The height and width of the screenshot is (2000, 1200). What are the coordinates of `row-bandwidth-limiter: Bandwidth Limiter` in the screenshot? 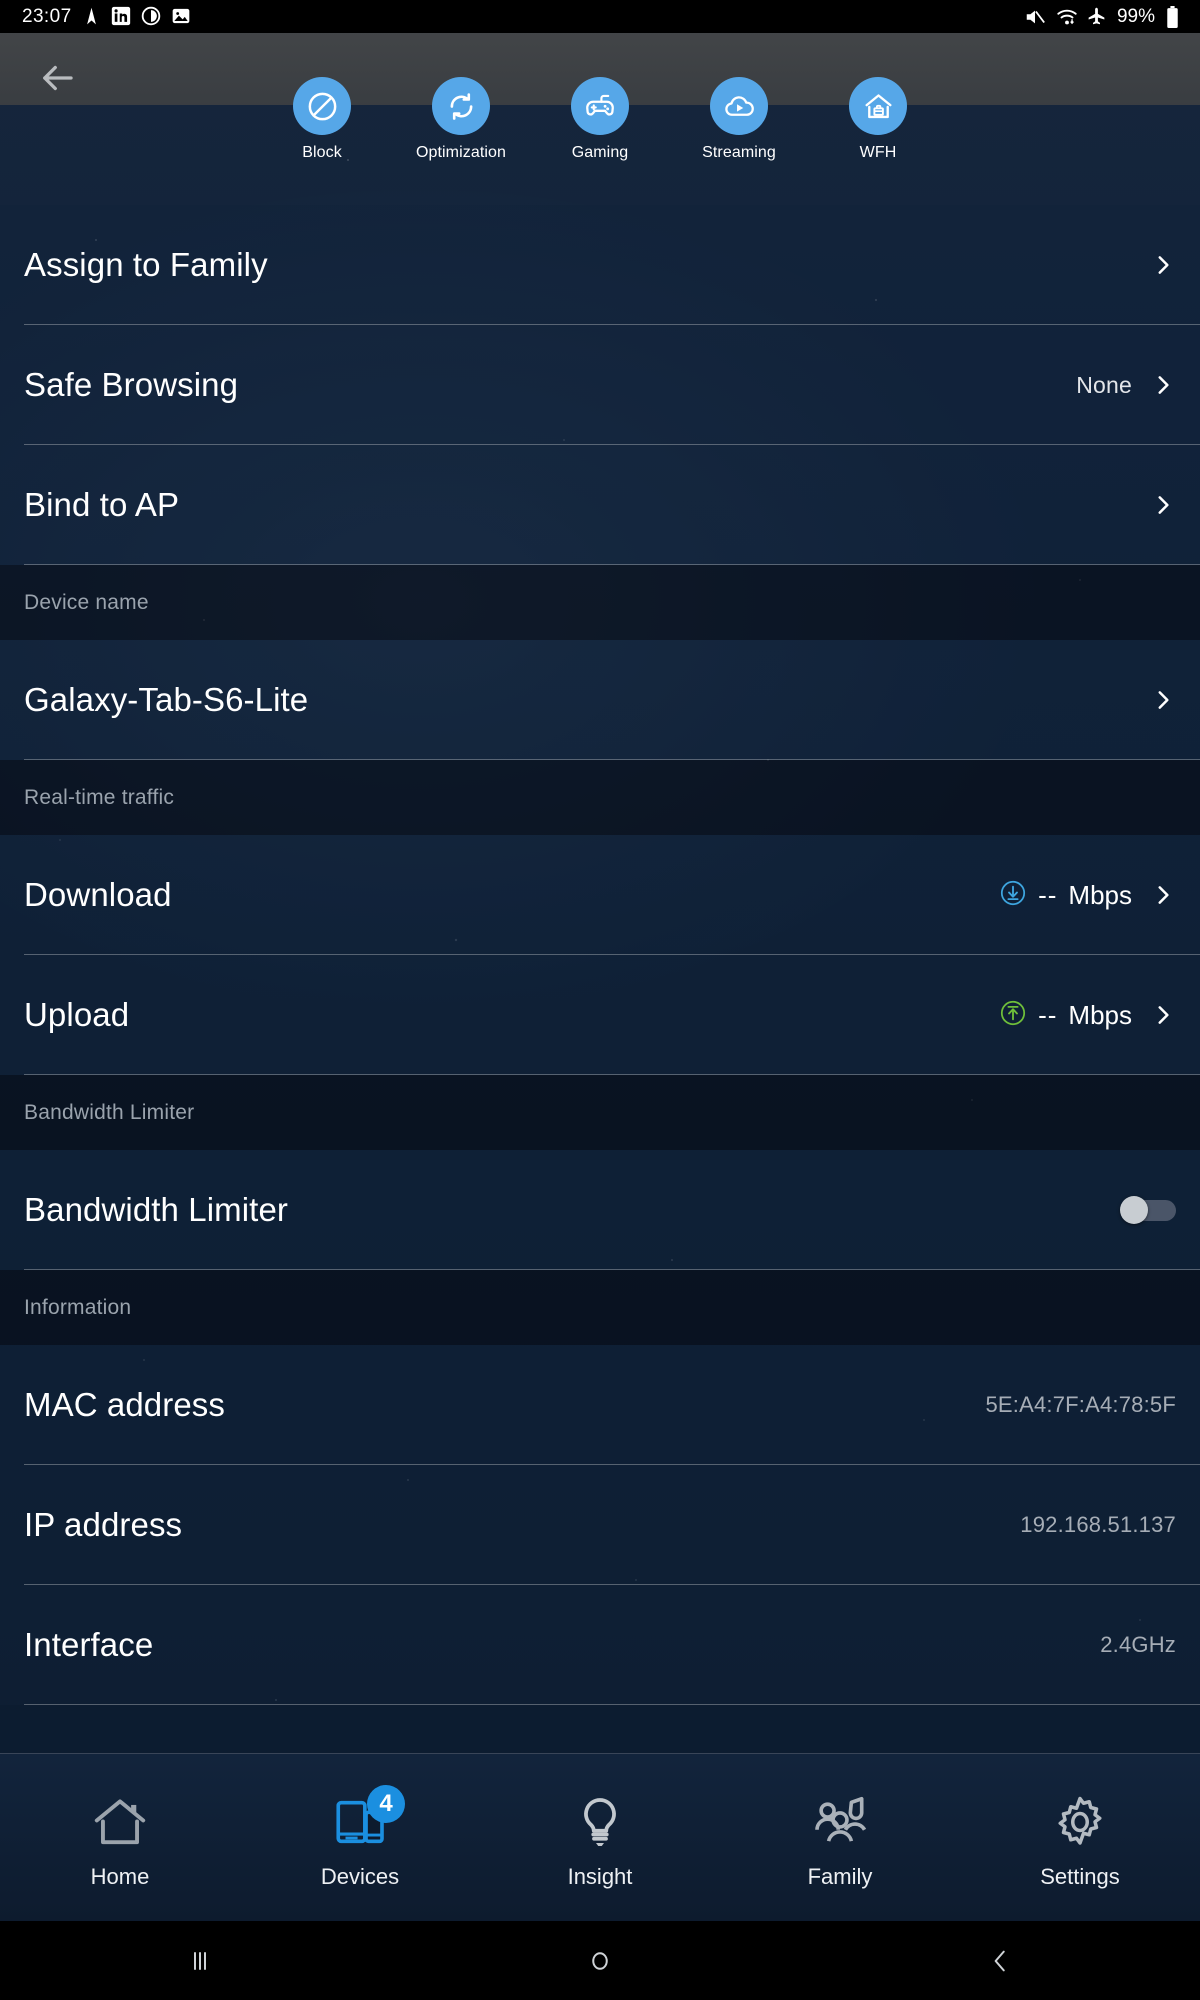 It's located at (600, 1210).